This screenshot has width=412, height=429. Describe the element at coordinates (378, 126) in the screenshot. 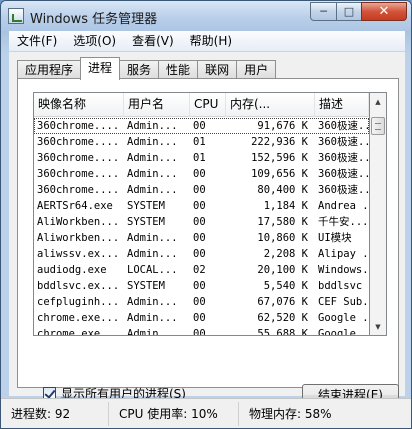

I see `scroll-thumb` at that location.